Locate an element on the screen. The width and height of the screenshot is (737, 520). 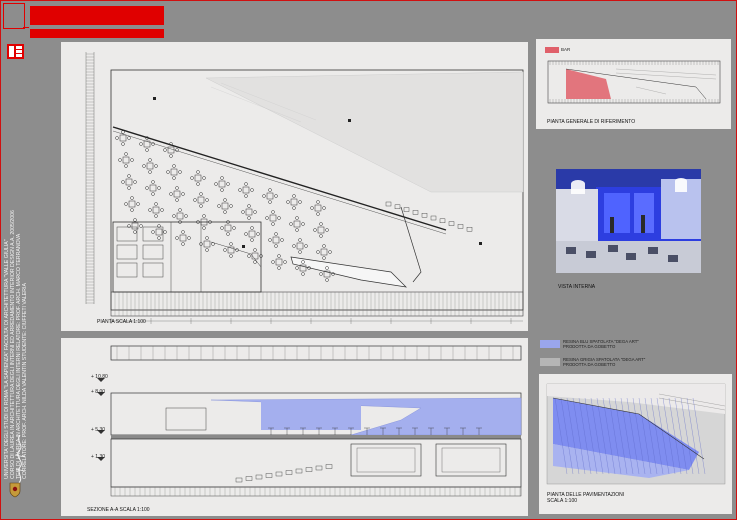
grey-resin-swatch is located at coordinates (550, 362).